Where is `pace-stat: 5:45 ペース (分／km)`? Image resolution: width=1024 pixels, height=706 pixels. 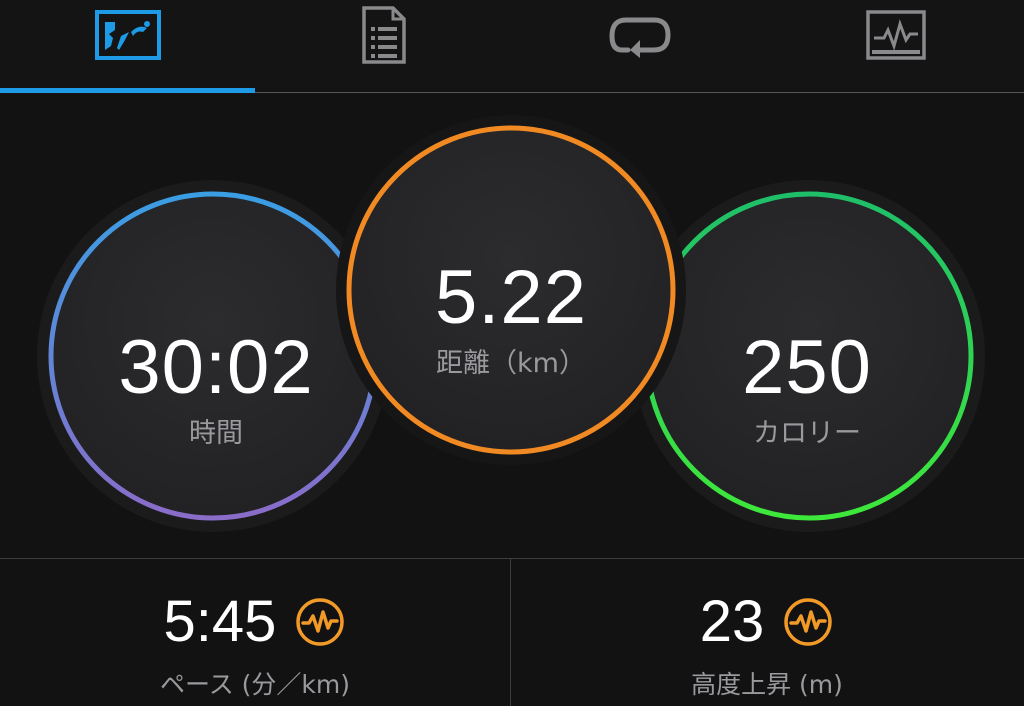
pace-stat: 5:45 ペース (分／km) is located at coordinates (255, 632).